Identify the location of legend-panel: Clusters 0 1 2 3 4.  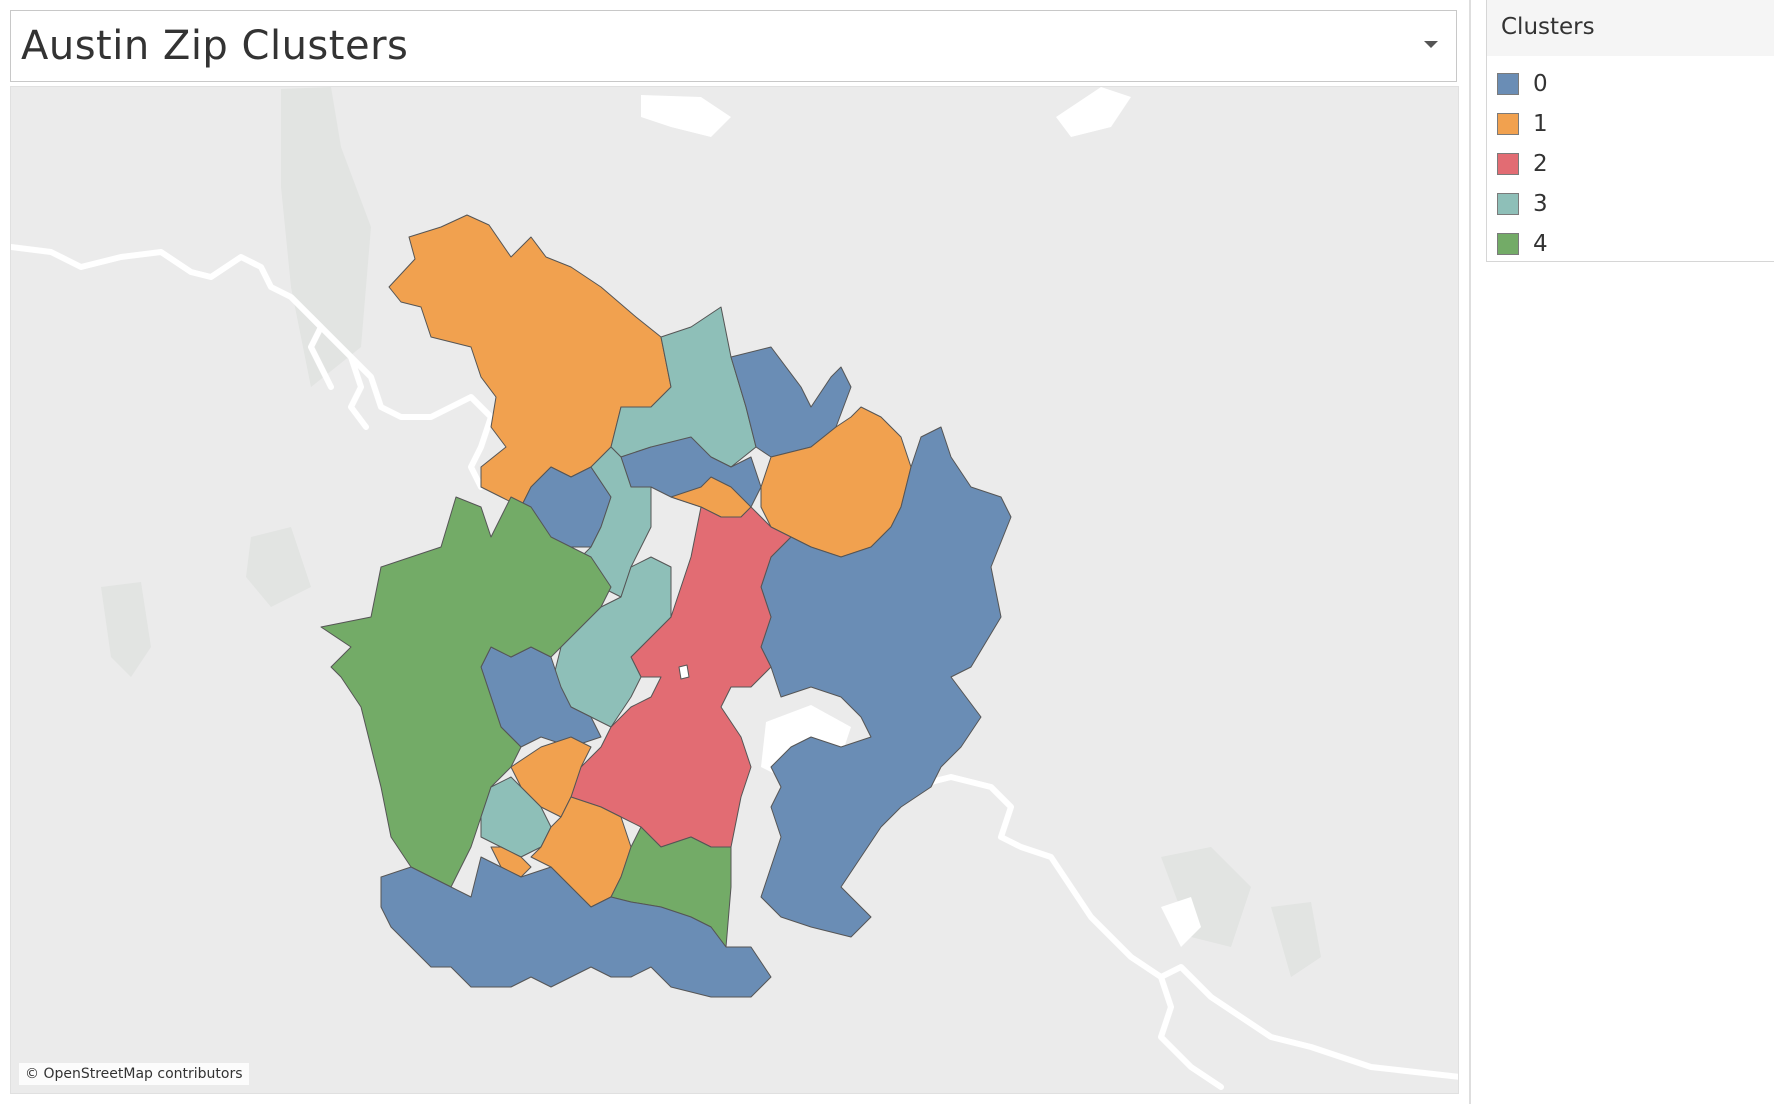
(1630, 131).